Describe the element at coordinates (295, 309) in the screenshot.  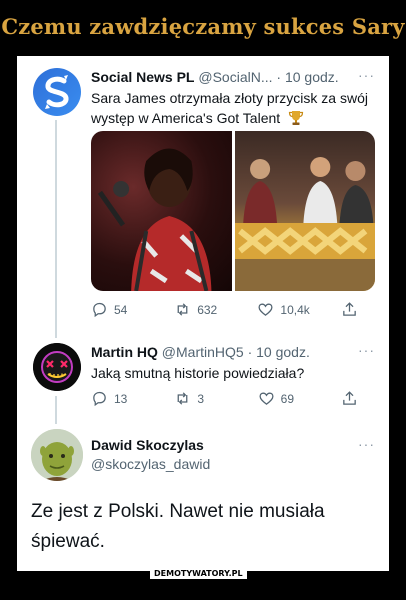
I see `like-count: 10,4k` at that location.